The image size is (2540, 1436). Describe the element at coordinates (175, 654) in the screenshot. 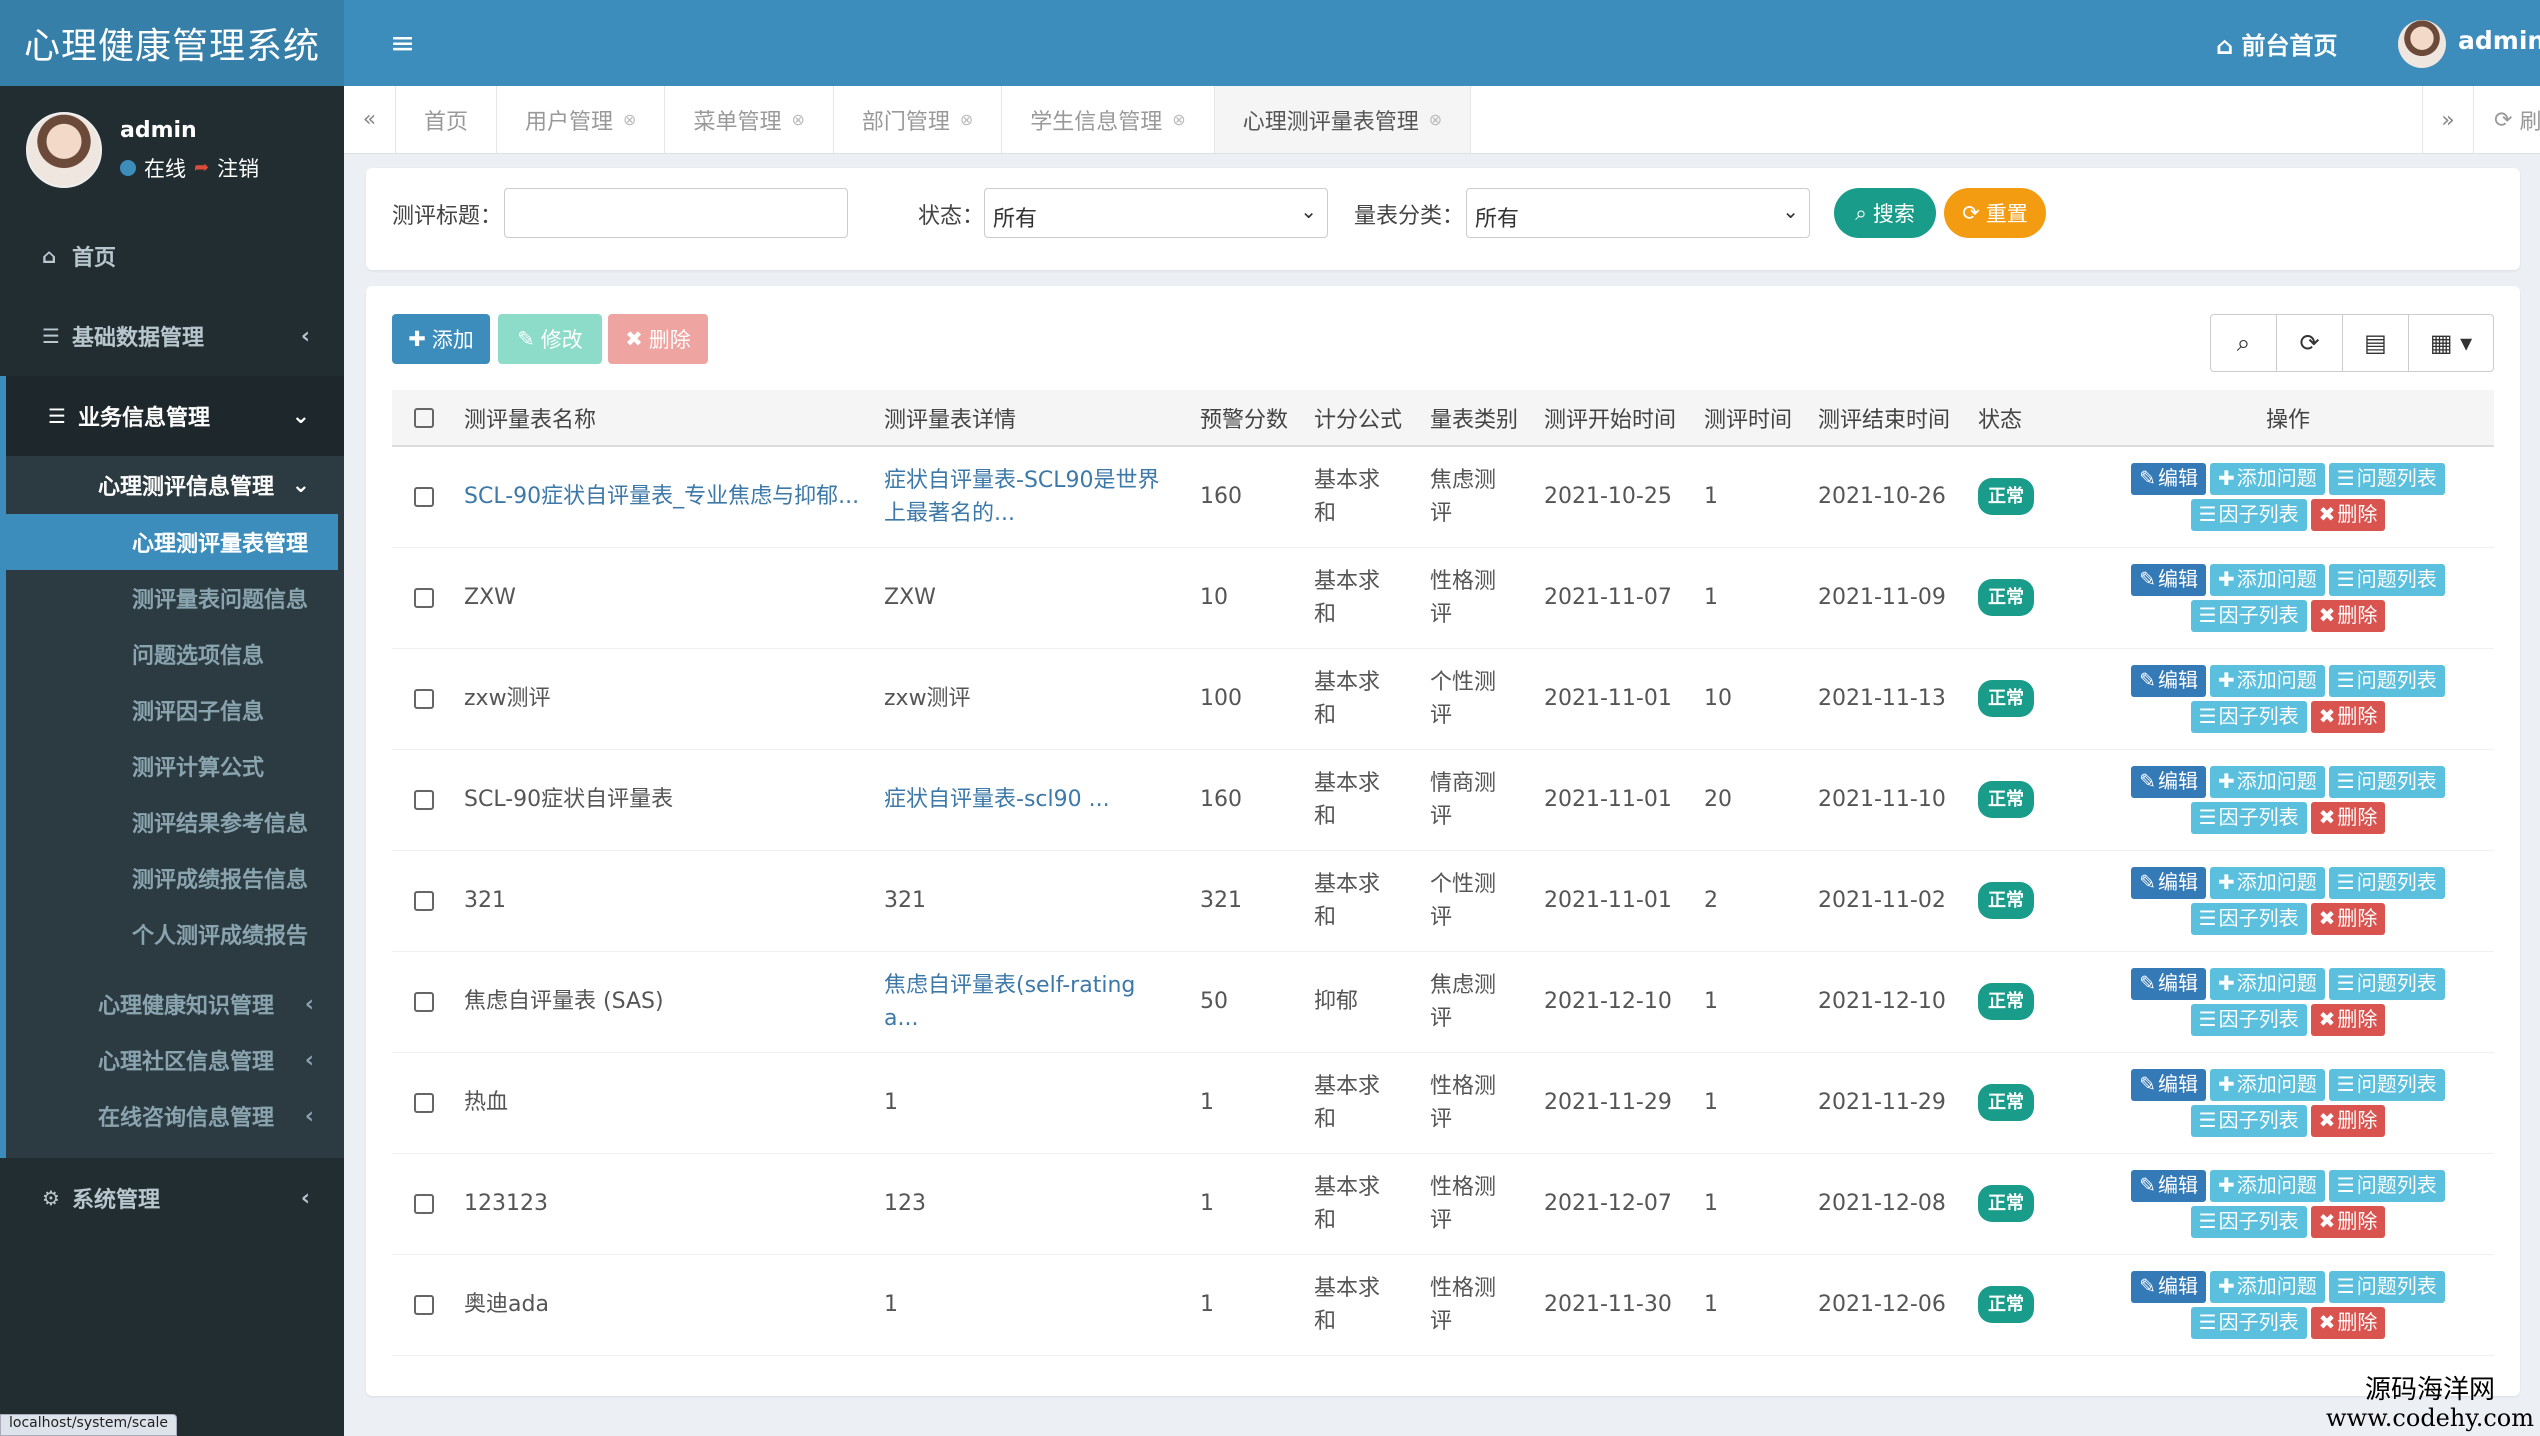

I see `sidebar-item-question-options: 问题选项信息` at that location.